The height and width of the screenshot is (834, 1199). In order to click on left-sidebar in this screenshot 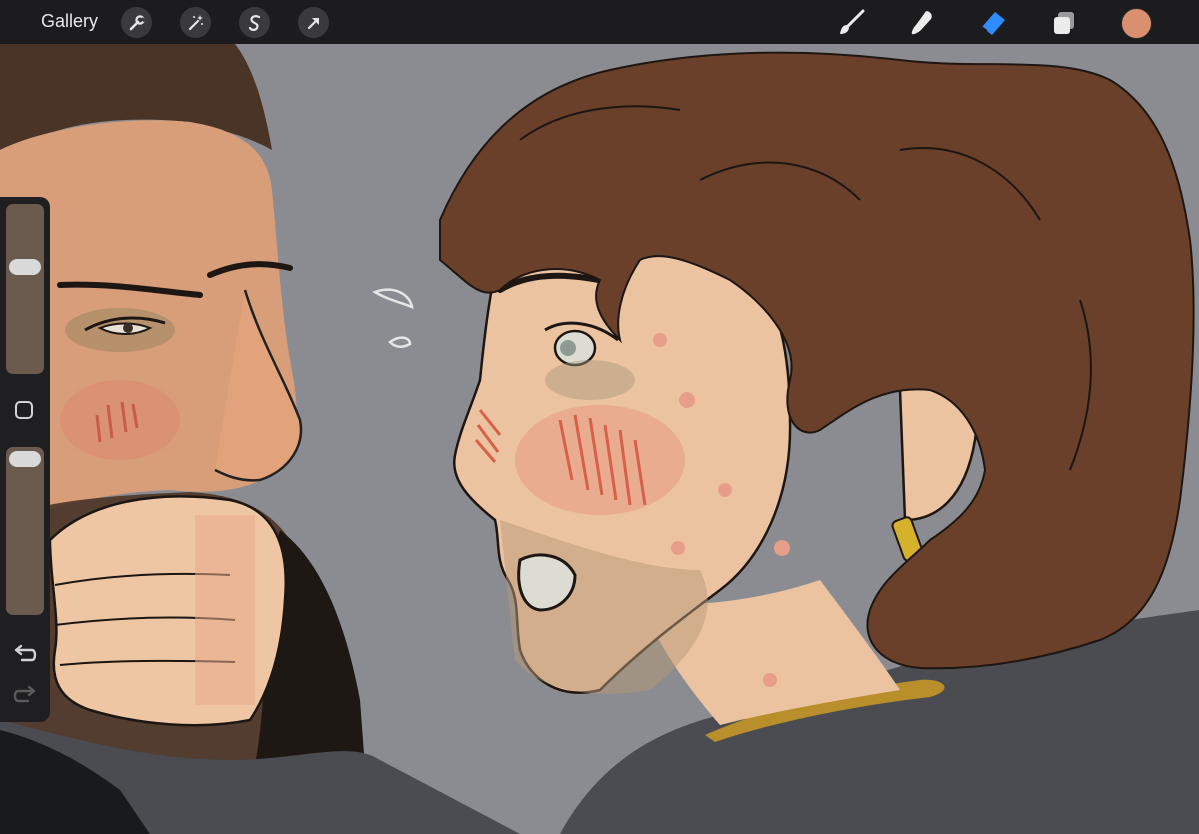, I will do `click(25, 459)`.